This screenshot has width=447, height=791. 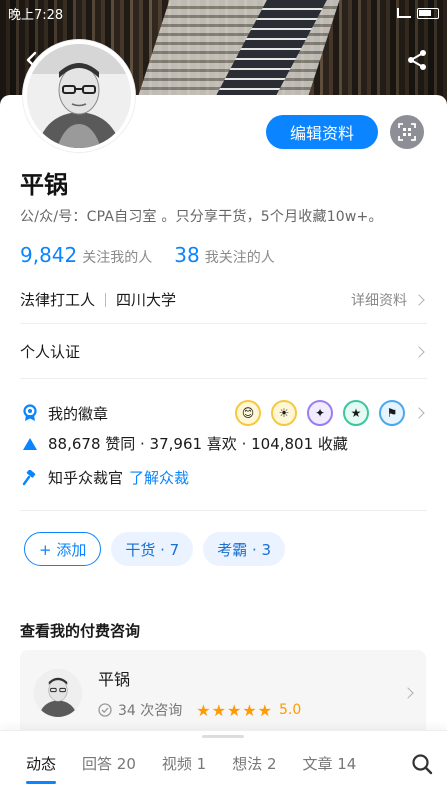 I want to click on gavel-icon, so click(x=30, y=478).